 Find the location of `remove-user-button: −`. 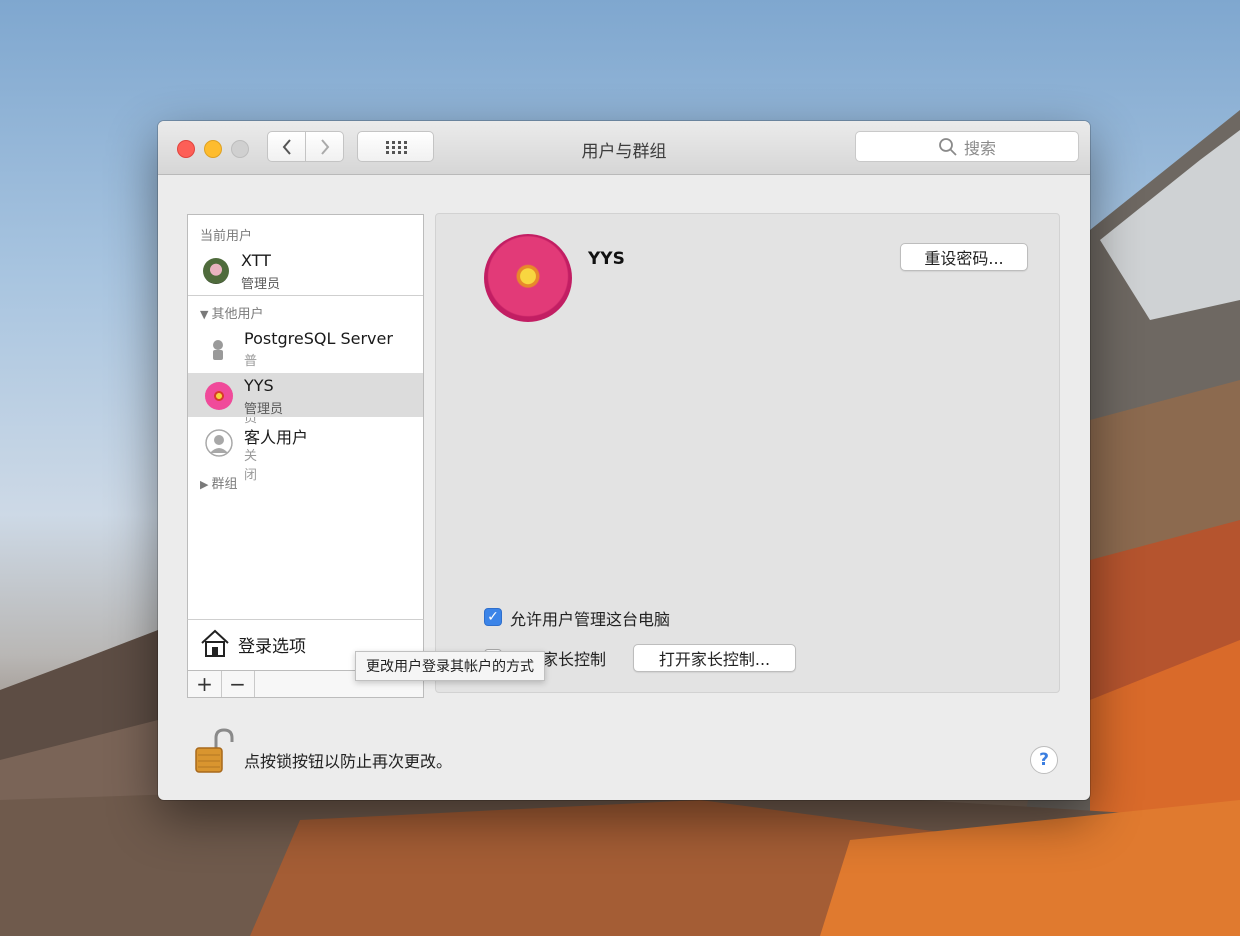

remove-user-button: − is located at coordinates (238, 684).